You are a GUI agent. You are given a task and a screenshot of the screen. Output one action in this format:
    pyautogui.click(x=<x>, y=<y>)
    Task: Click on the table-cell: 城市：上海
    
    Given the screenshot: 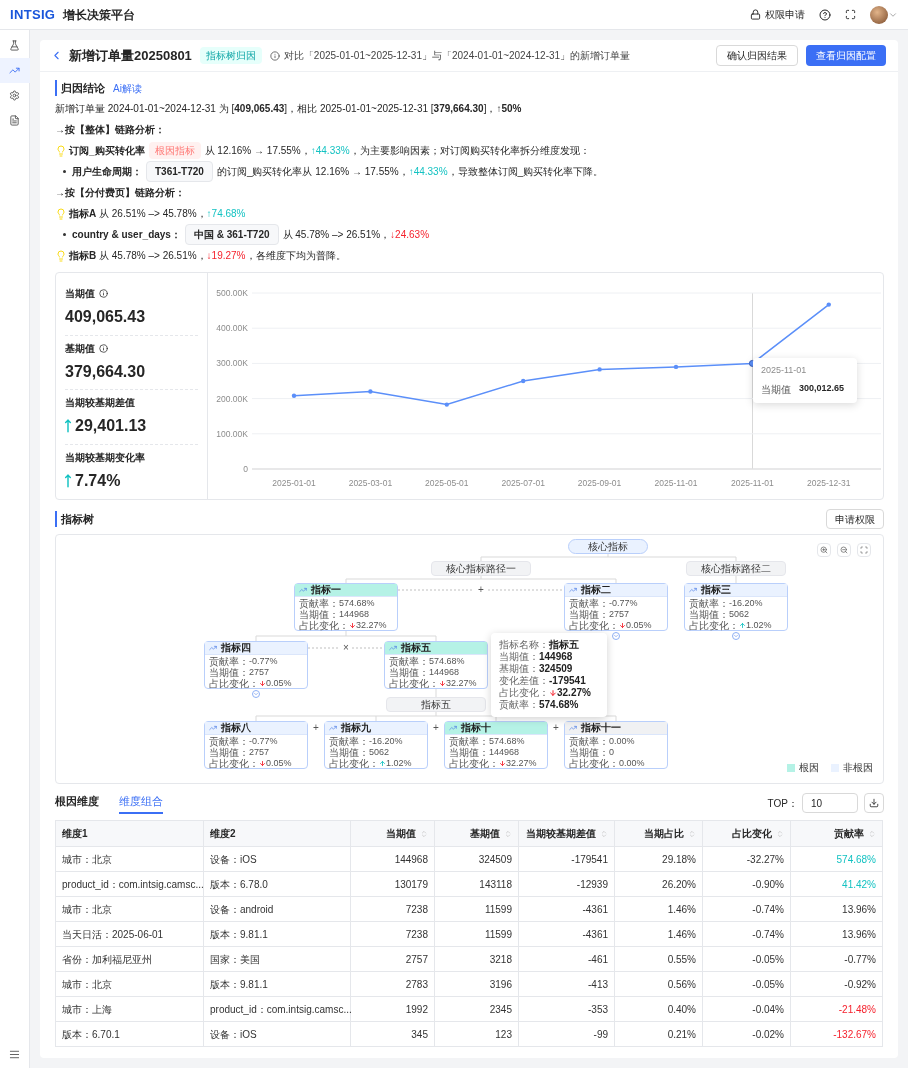 What is the action you would take?
    pyautogui.click(x=129, y=1009)
    